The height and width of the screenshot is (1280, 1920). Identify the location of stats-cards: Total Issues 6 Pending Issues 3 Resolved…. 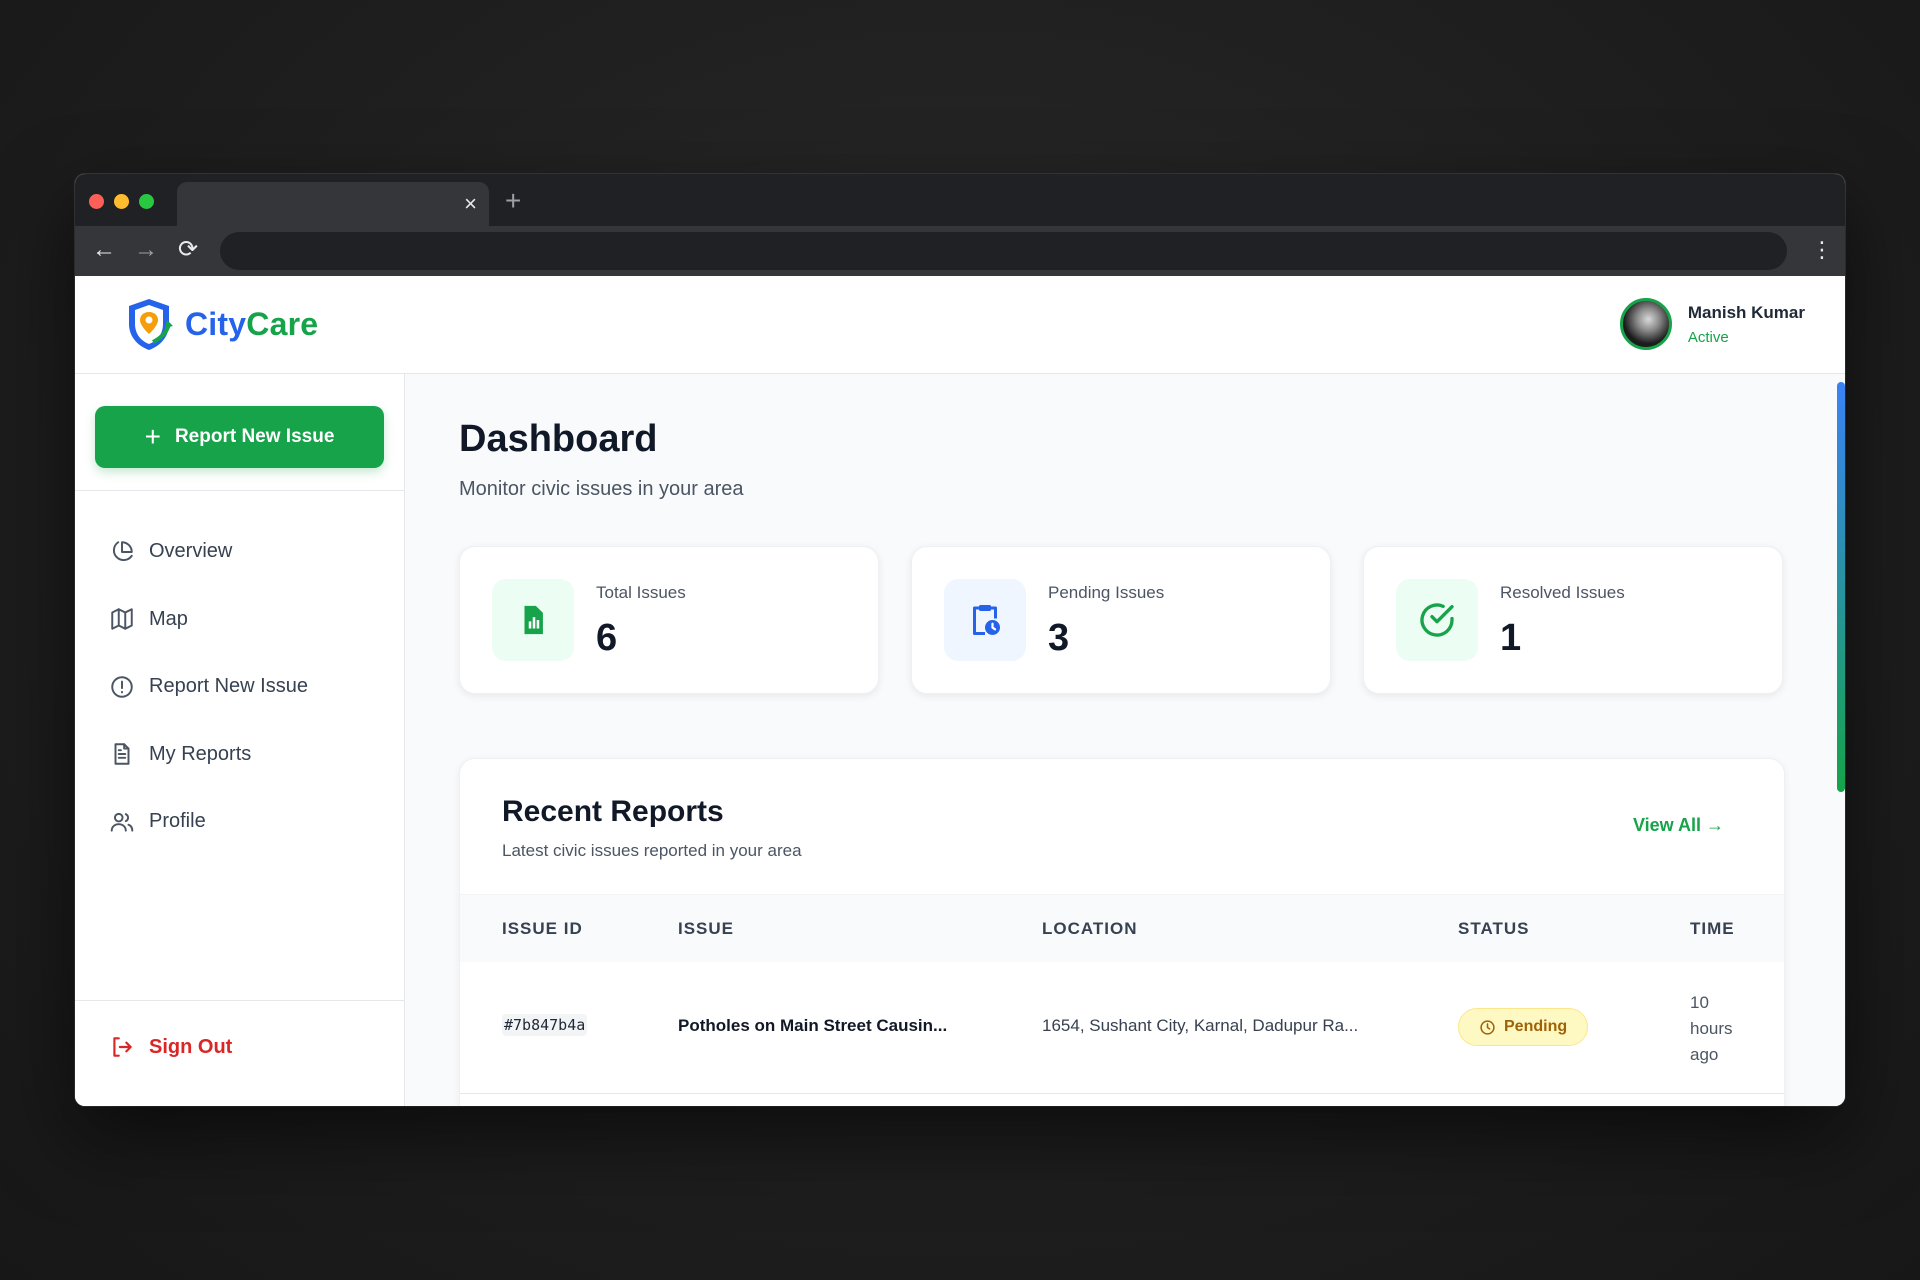
(1121, 620).